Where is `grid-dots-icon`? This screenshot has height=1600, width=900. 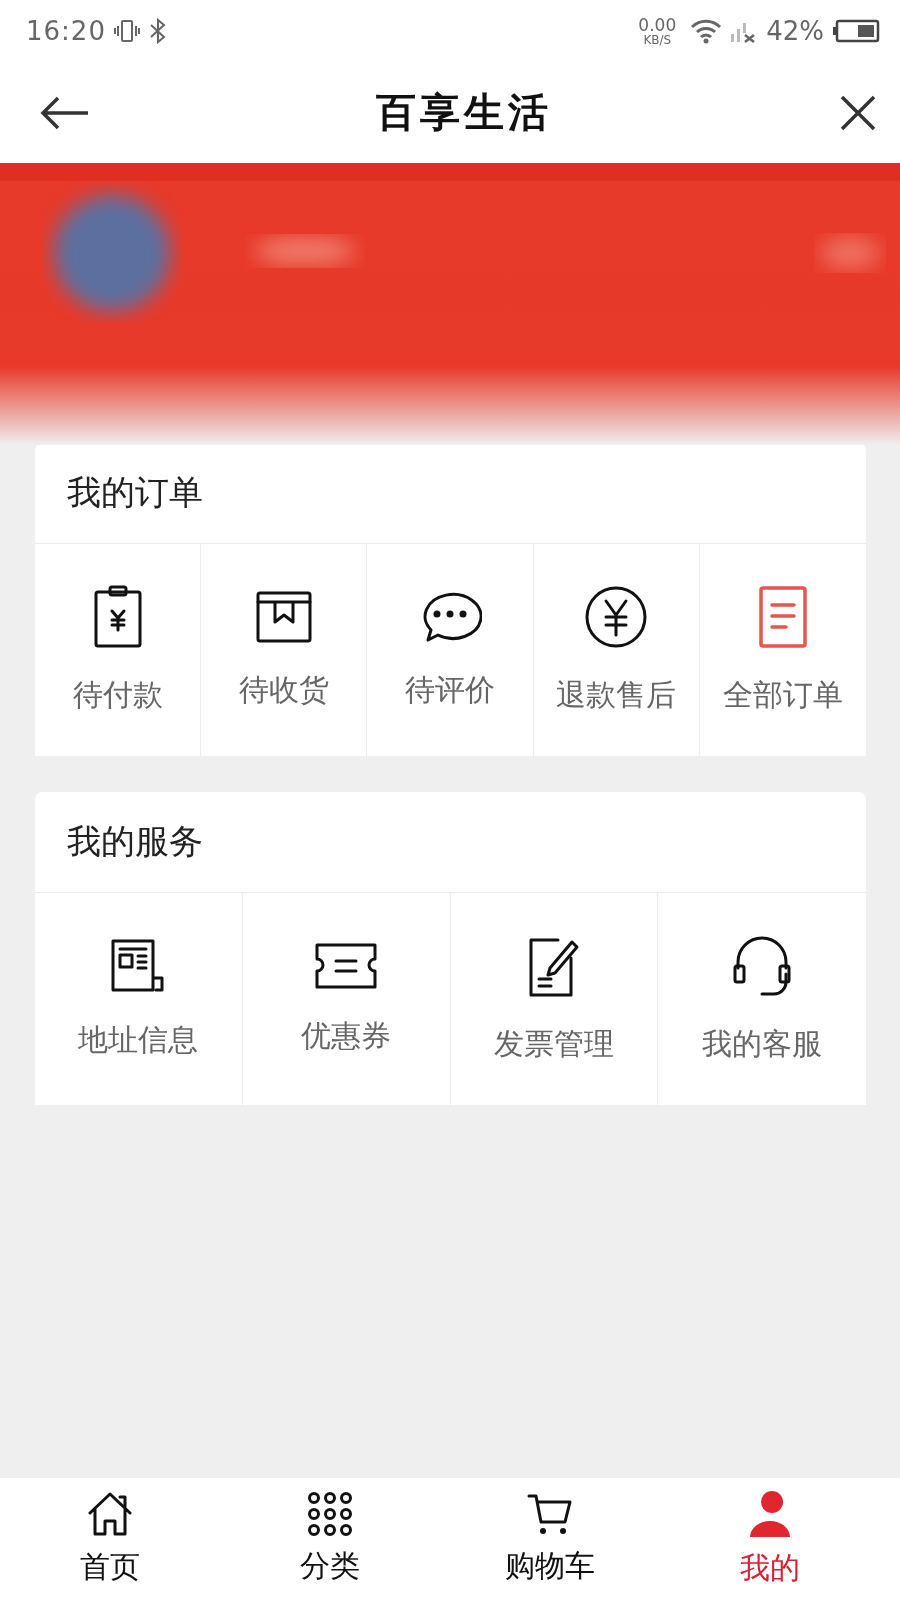 grid-dots-icon is located at coordinates (330, 1513).